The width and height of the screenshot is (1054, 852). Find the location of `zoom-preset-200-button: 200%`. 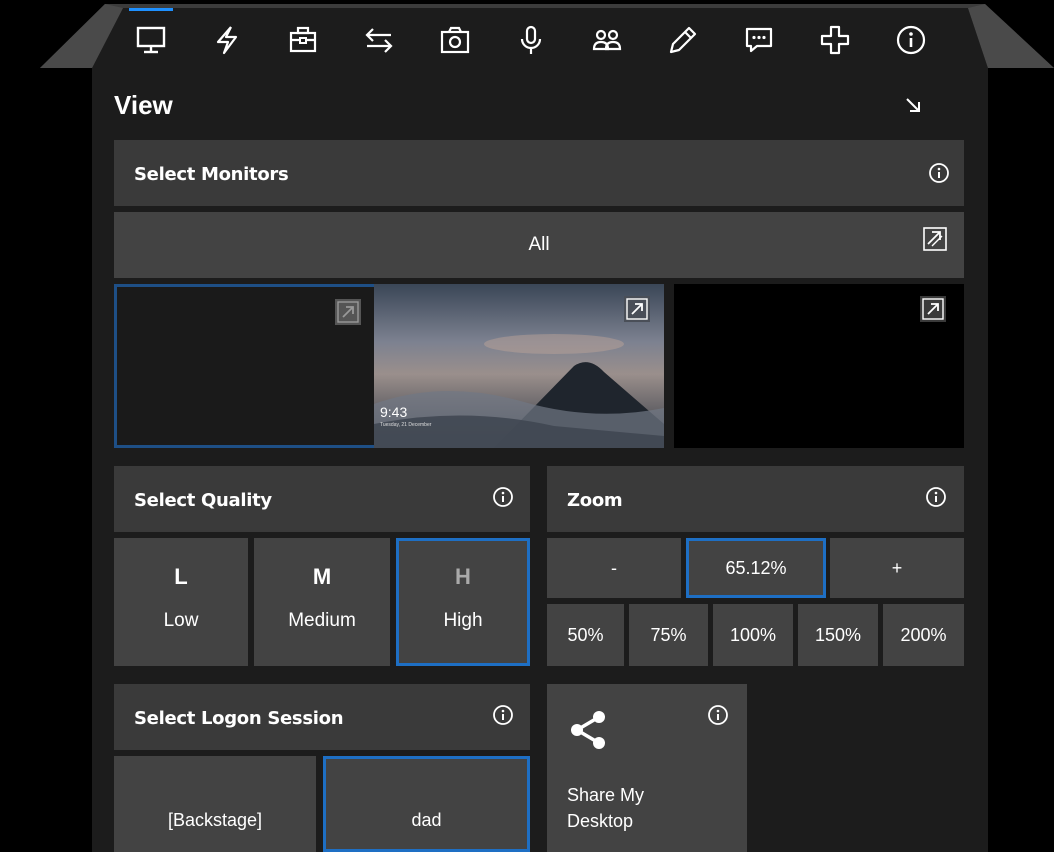

zoom-preset-200-button: 200% is located at coordinates (923, 635).